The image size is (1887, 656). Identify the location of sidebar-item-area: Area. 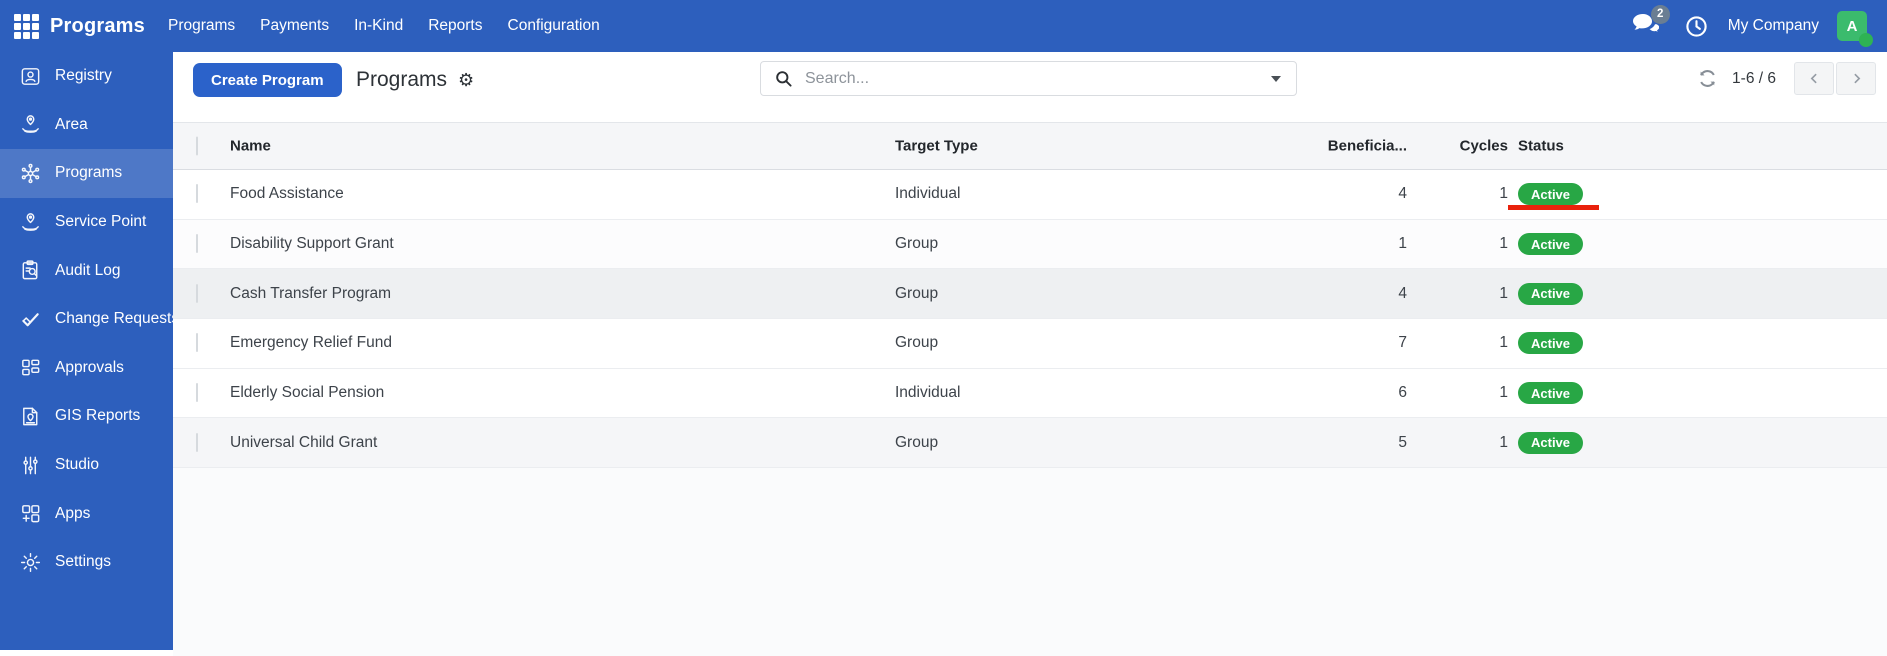
(86, 125).